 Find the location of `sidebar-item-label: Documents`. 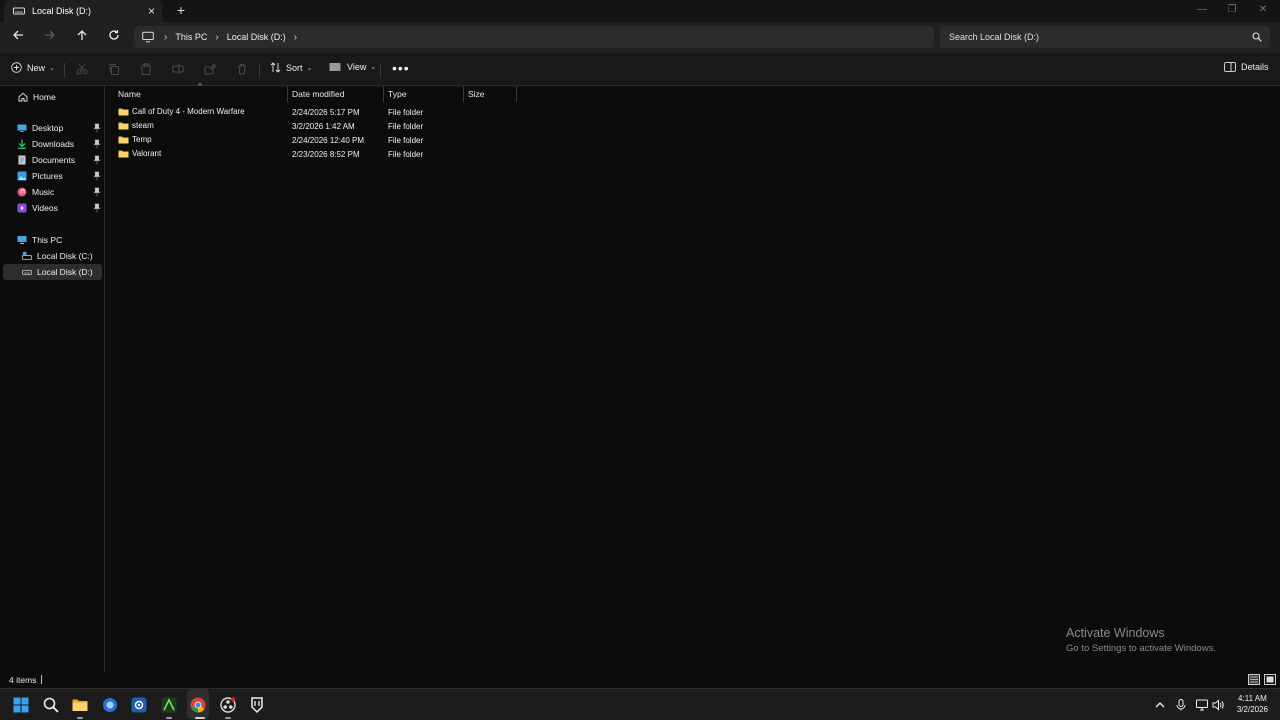

sidebar-item-label: Documents is located at coordinates (53, 160).